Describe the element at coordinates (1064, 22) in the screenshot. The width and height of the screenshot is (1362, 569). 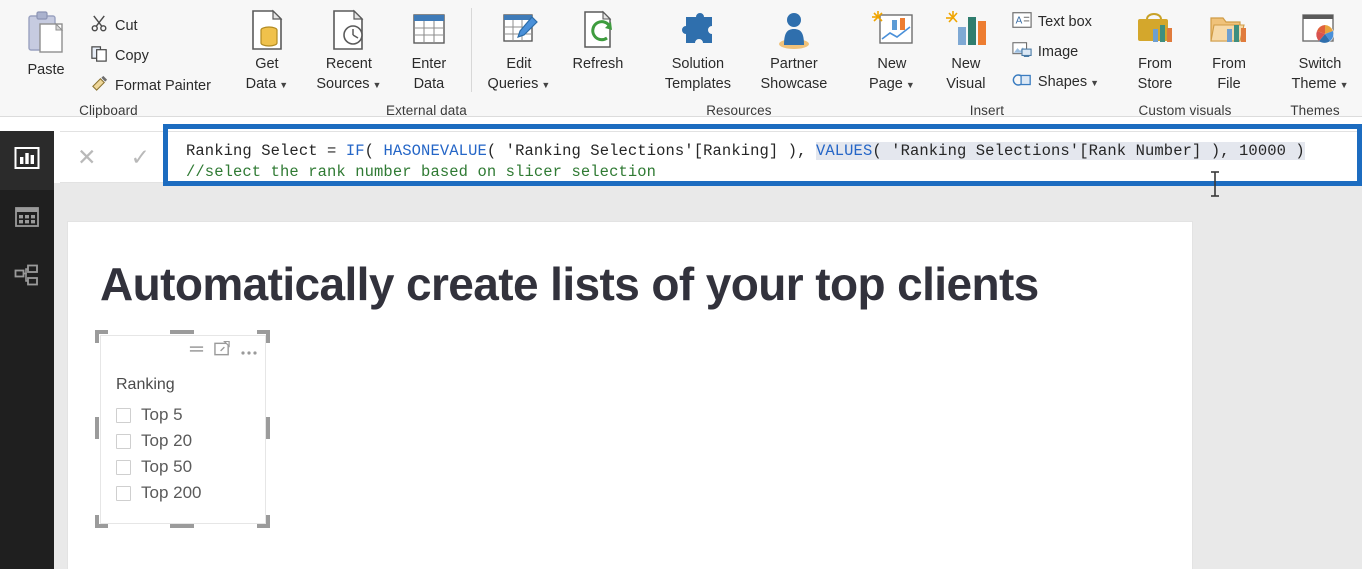
I see `text-box-label: Text box` at that location.